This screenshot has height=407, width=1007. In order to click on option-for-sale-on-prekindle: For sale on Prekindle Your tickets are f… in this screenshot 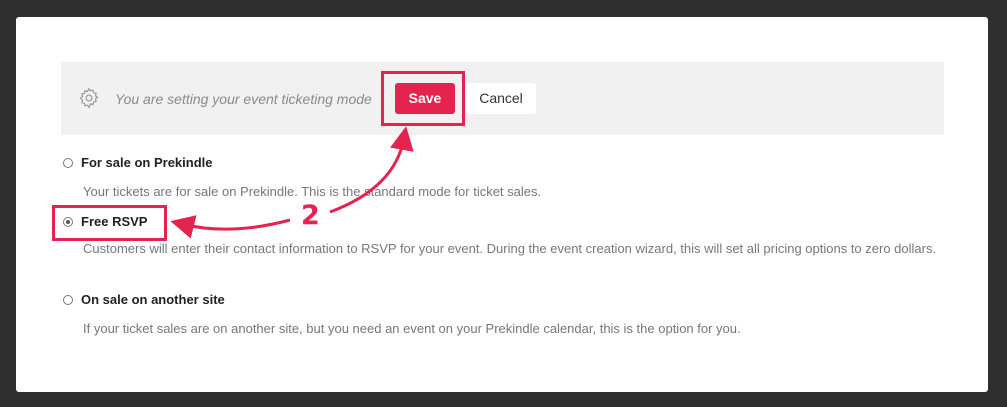, I will do `click(503, 180)`.